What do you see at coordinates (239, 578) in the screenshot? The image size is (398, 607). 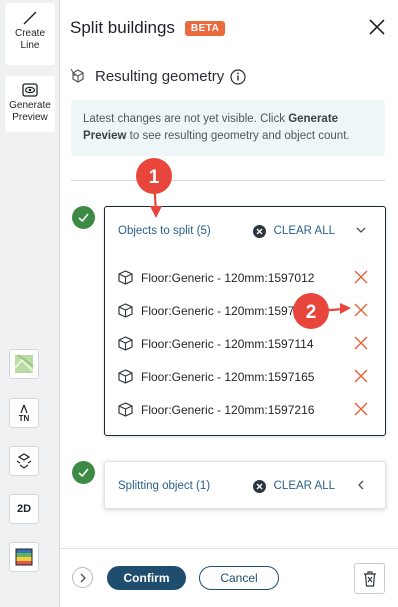 I see `cancel-button: Cancel` at bounding box center [239, 578].